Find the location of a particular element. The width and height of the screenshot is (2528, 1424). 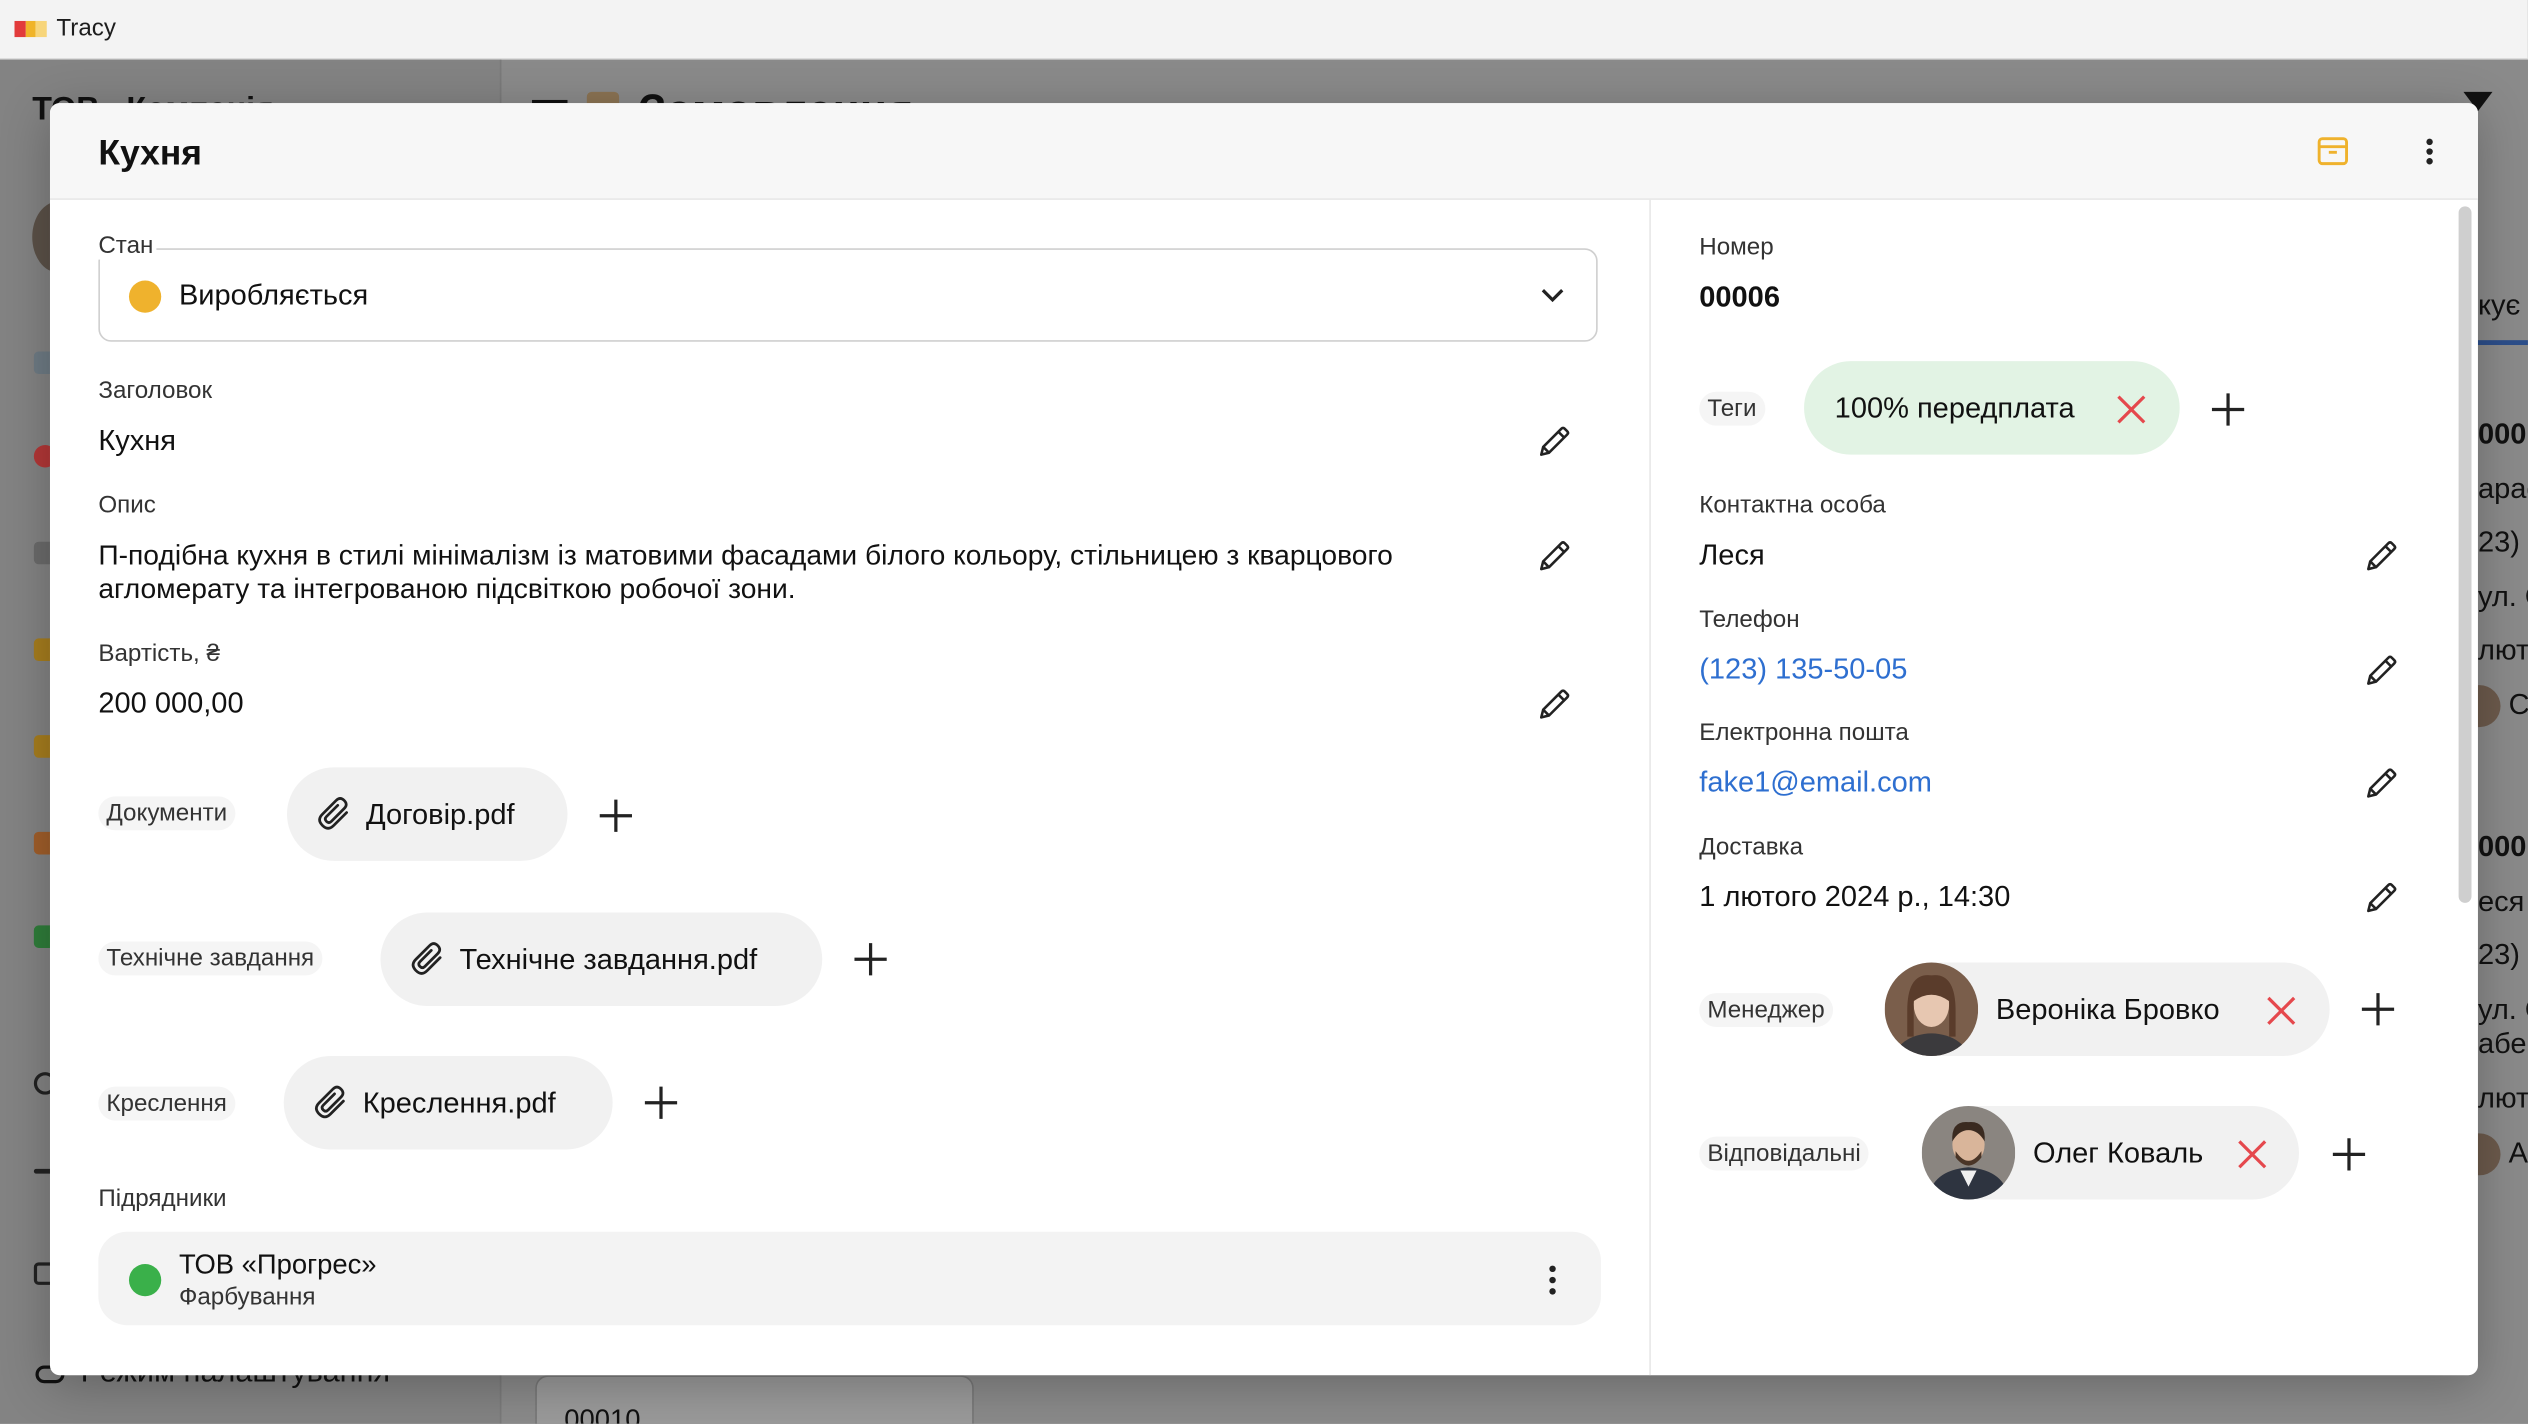

email-label: Електронна пошта is located at coordinates (1804, 733).